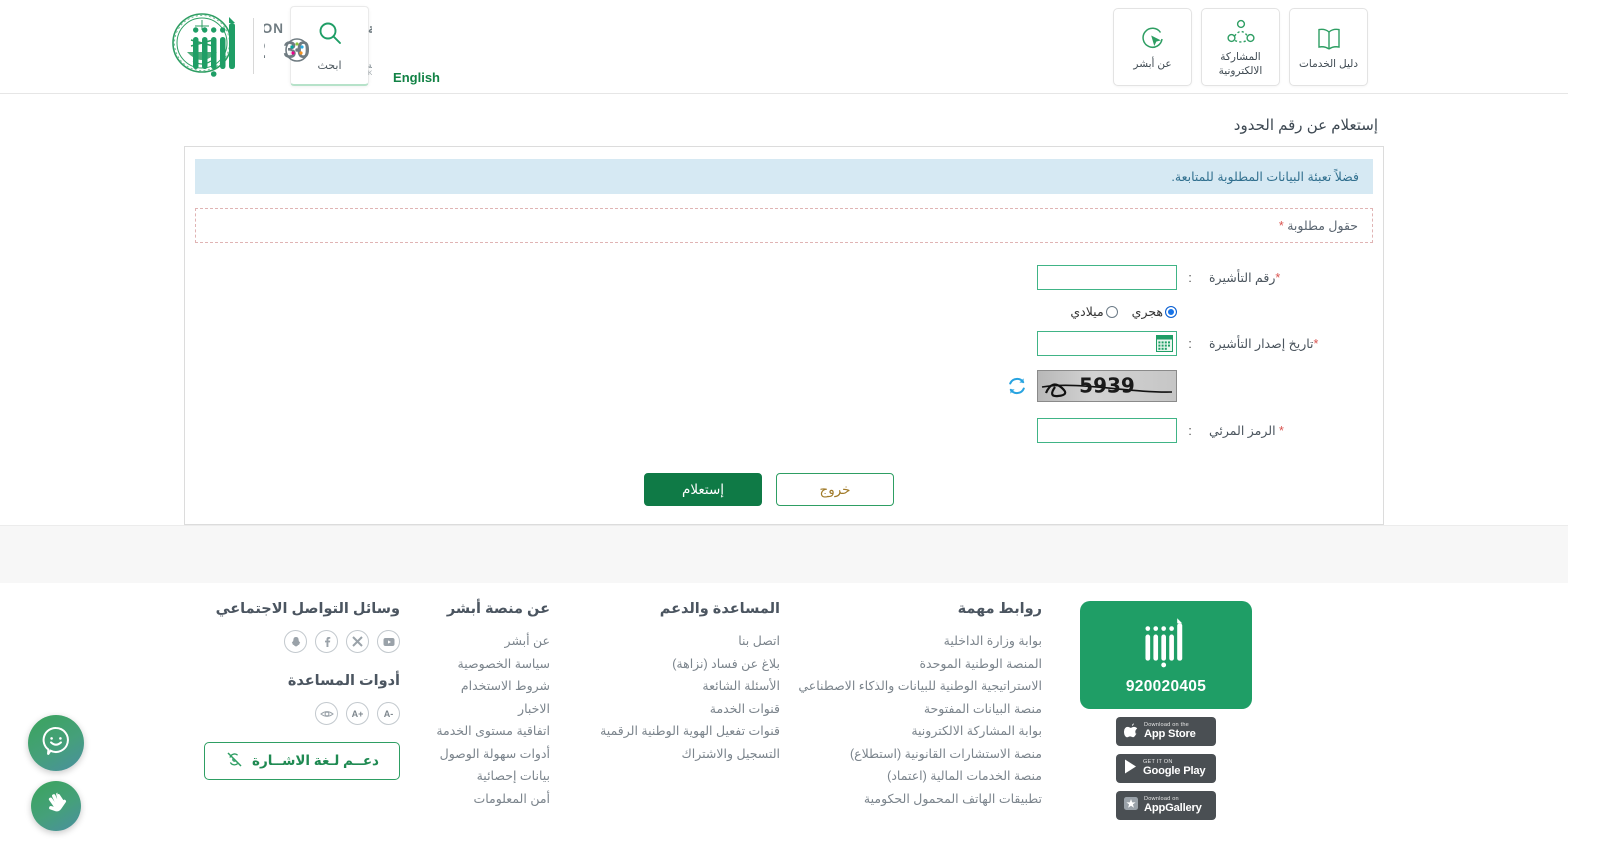 This screenshot has height=866, width=1600. Describe the element at coordinates (234, 761) in the screenshot. I see `sign-language-icon` at that location.